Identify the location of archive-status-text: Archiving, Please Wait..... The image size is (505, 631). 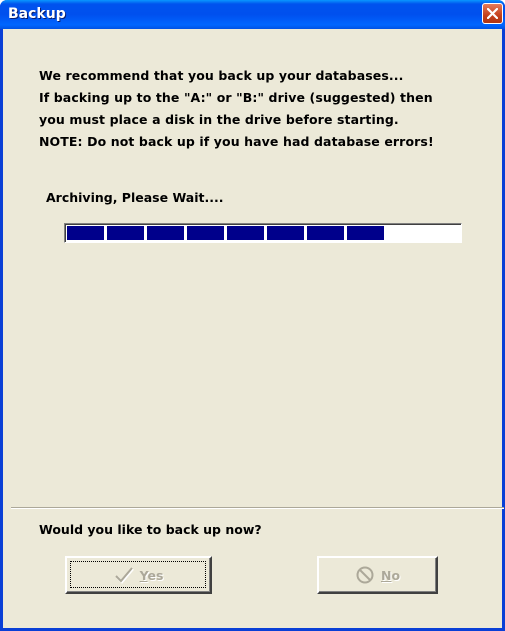
(135, 197).